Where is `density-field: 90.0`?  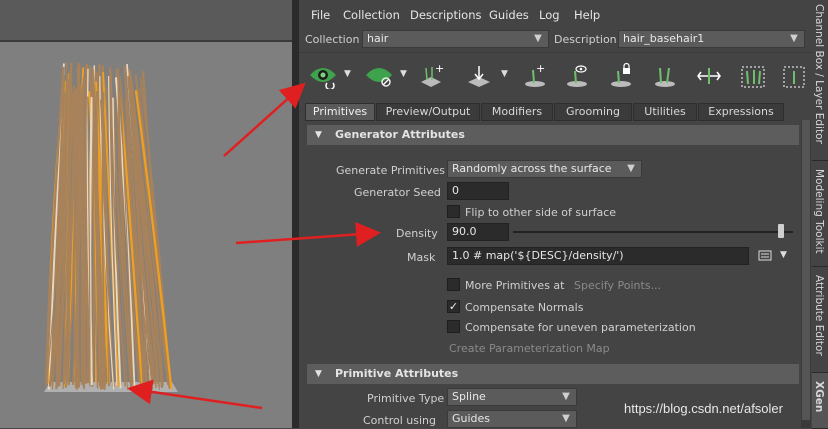
density-field: 90.0 is located at coordinates (478, 232).